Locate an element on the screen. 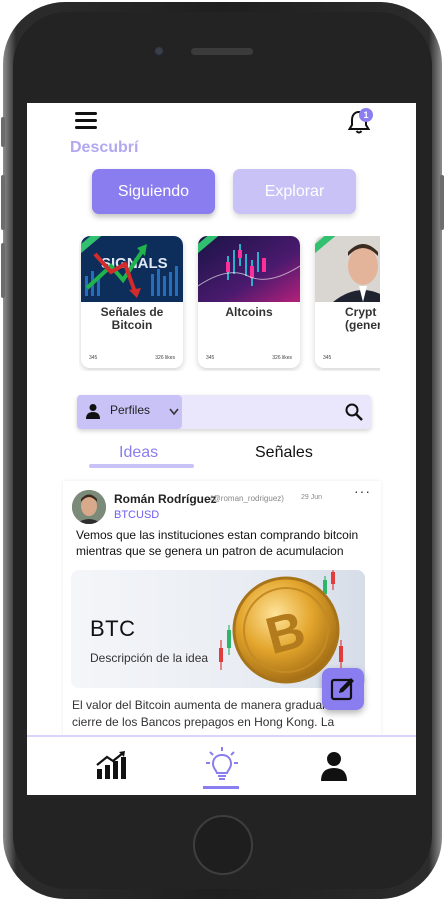  edit-icon is located at coordinates (342, 689).